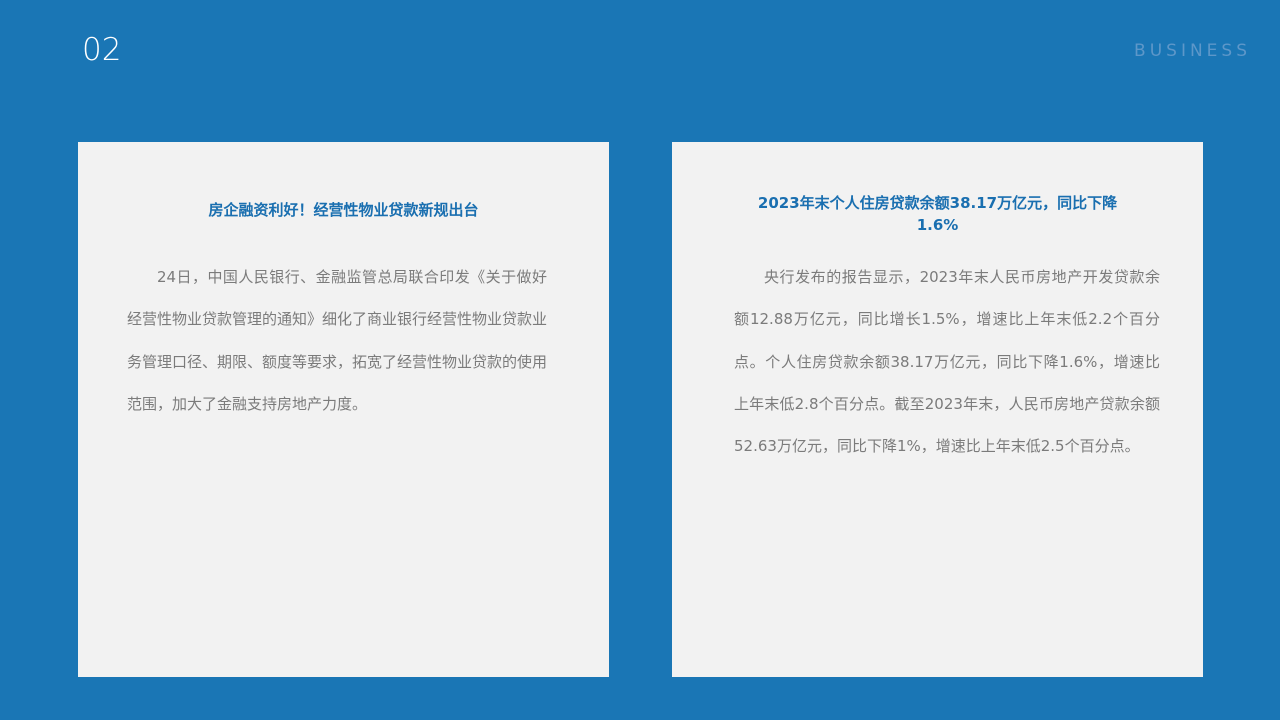 The width and height of the screenshot is (1280, 720). What do you see at coordinates (1192, 51) in the screenshot?
I see `section-label: BUSINESS` at bounding box center [1192, 51].